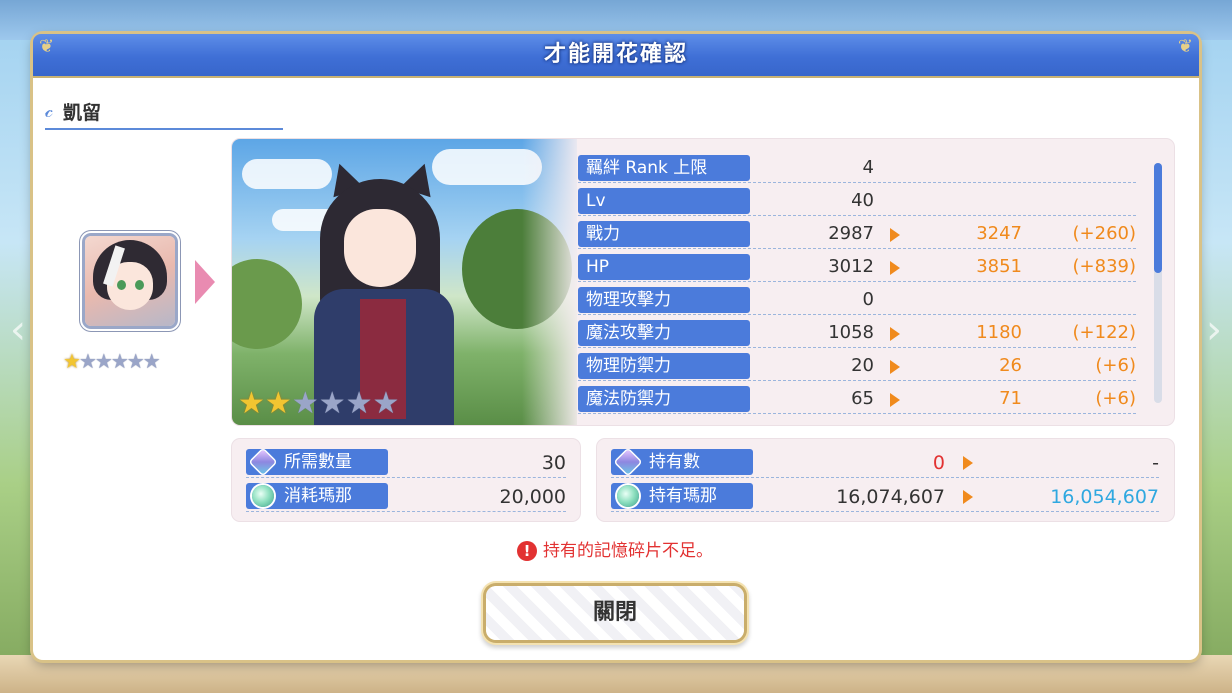 The height and width of the screenshot is (693, 1232). Describe the element at coordinates (664, 300) in the screenshot. I see `stat-label: 物理攻擊力` at that location.